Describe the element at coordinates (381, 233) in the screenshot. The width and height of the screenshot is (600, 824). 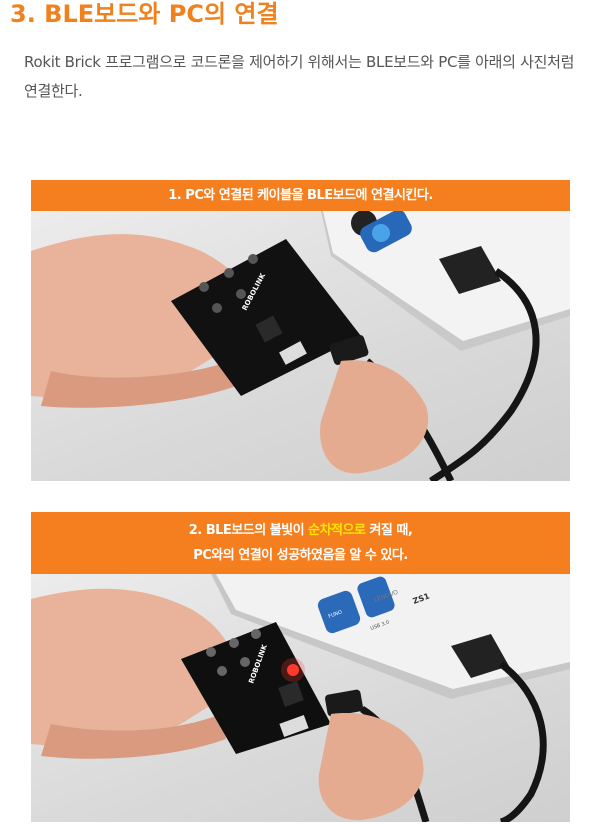
I see `usb-logo-icon` at that location.